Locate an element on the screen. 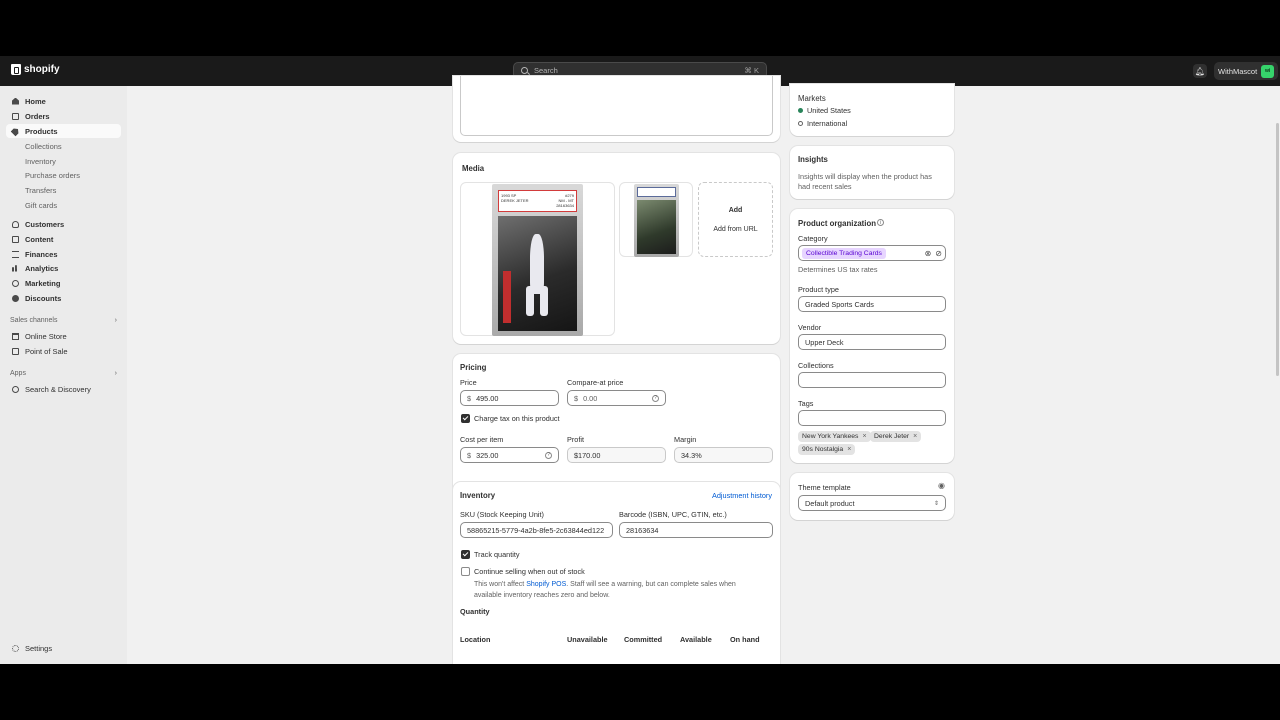 The image size is (1280, 720). tags-input is located at coordinates (872, 418).